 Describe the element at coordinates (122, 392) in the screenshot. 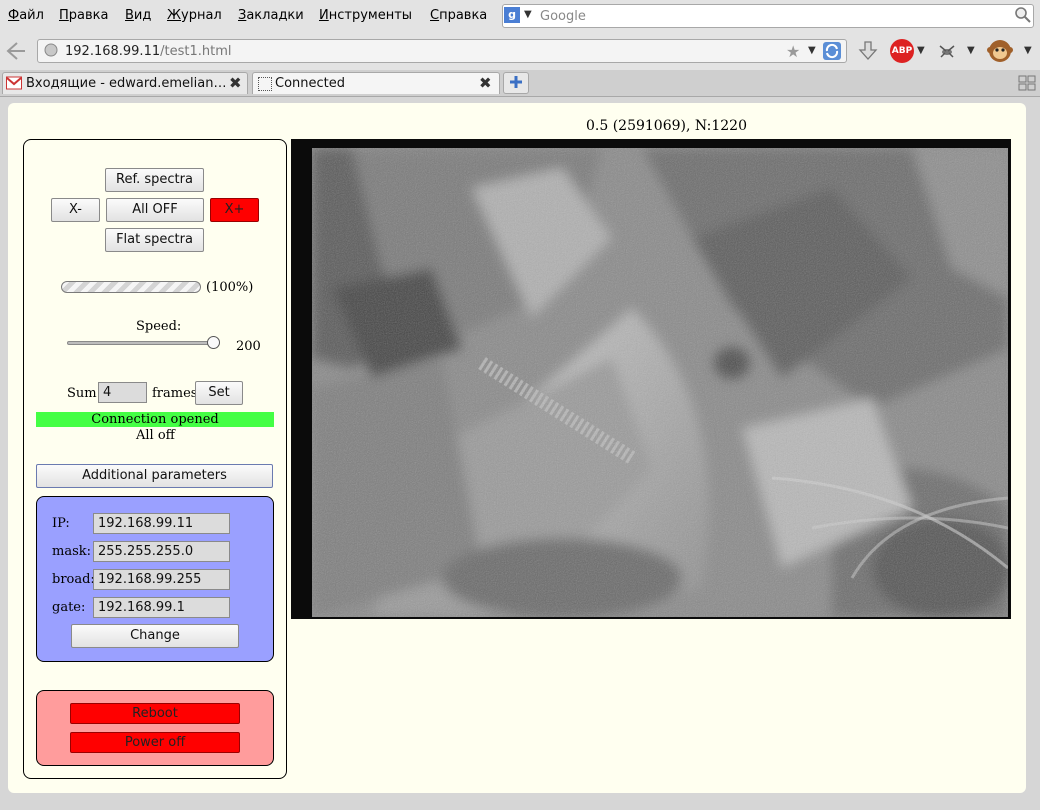

I see `sum-frames-input: 4` at that location.